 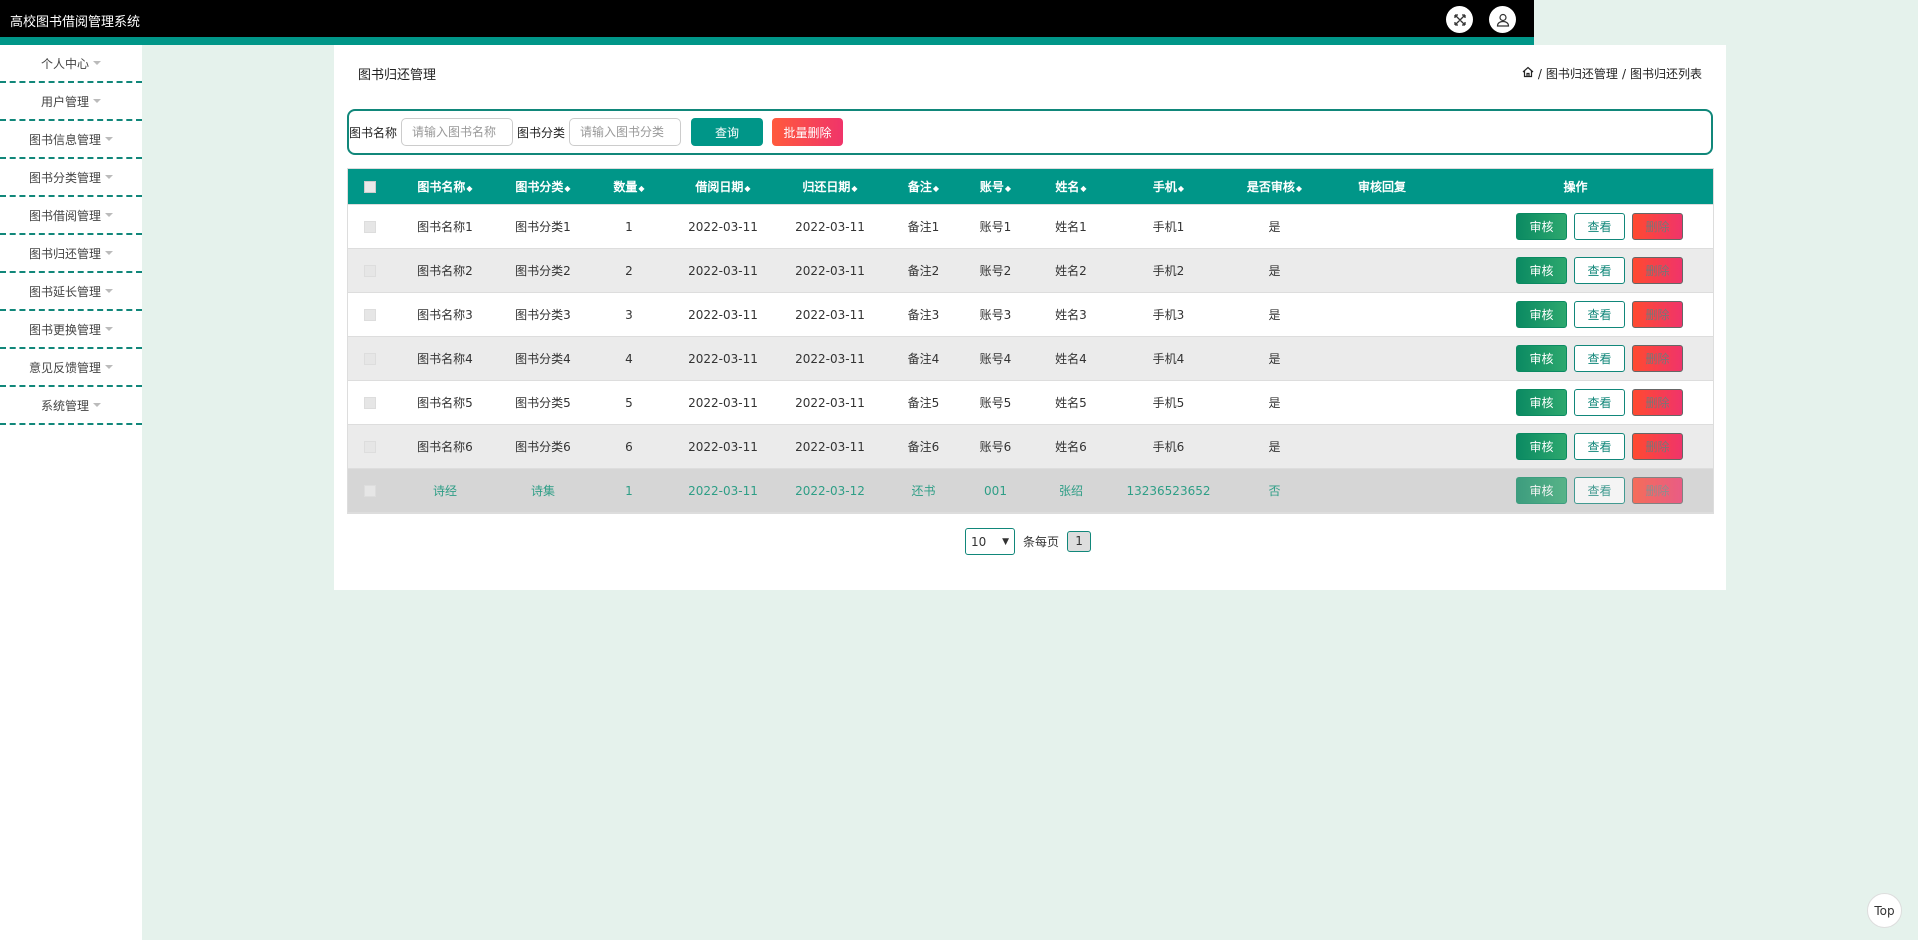 I want to click on sidebar-item: 系统管理, so click(x=71, y=406).